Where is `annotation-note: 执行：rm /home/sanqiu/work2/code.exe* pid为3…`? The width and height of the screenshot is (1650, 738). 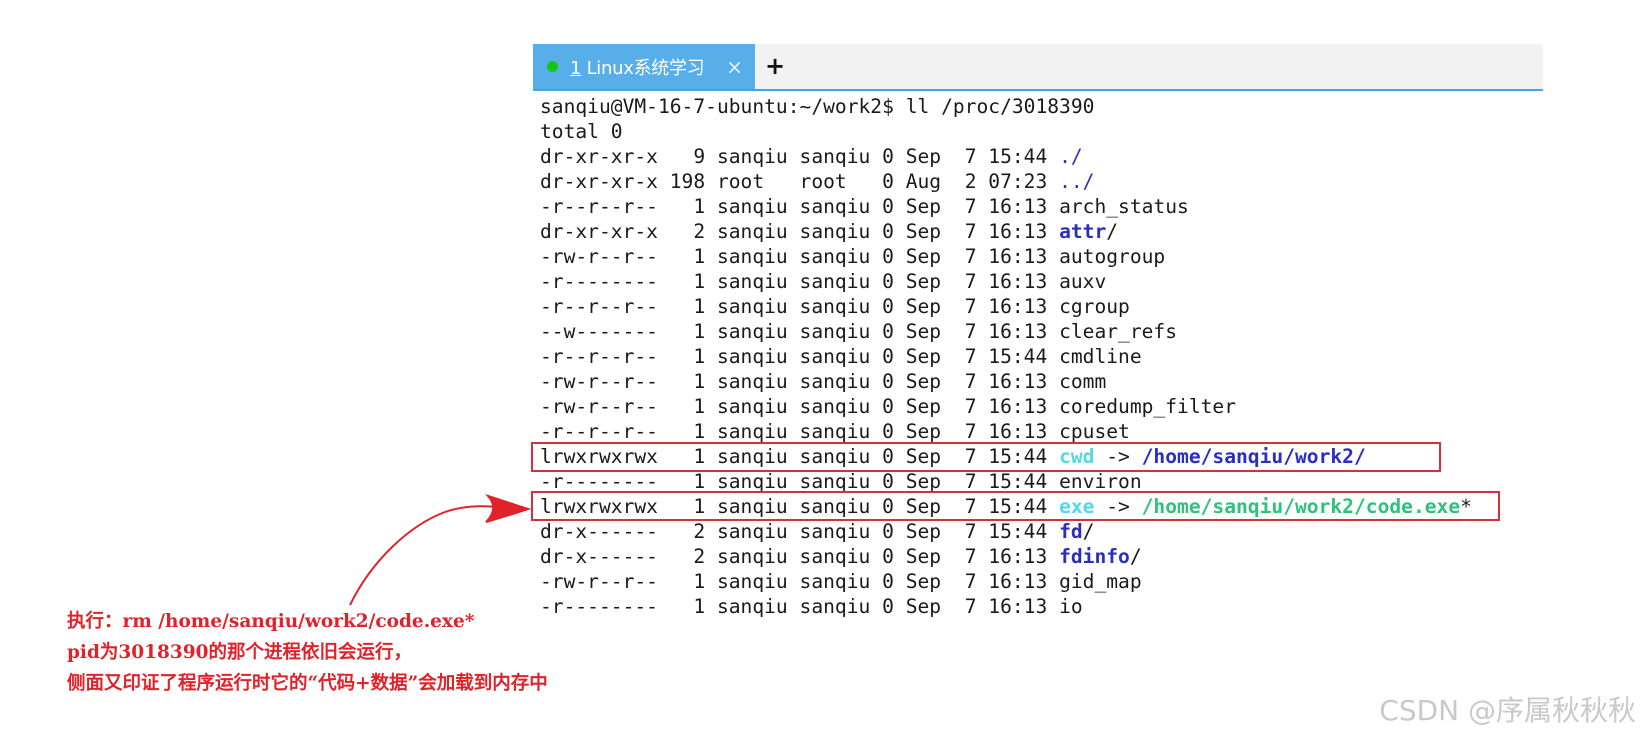
annotation-note: 执行：rm /home/sanqiu/work2/code.exe* pid为3… is located at coordinates (307, 652).